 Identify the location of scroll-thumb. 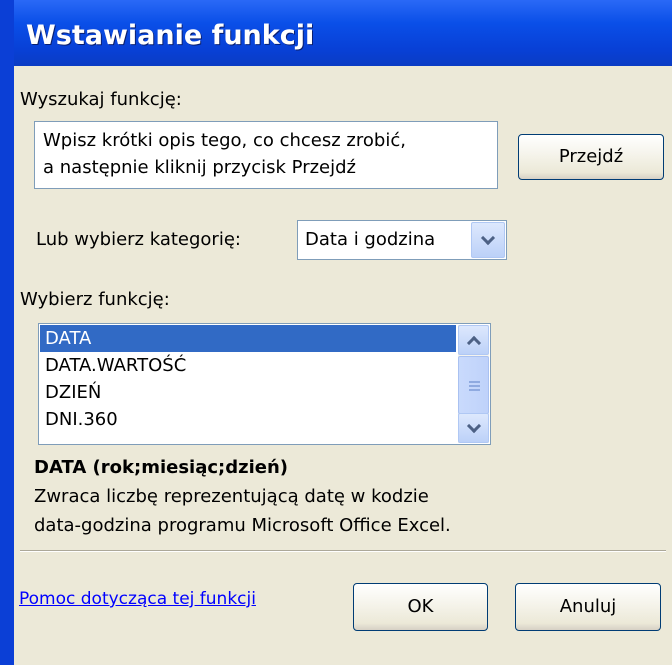
(473, 385).